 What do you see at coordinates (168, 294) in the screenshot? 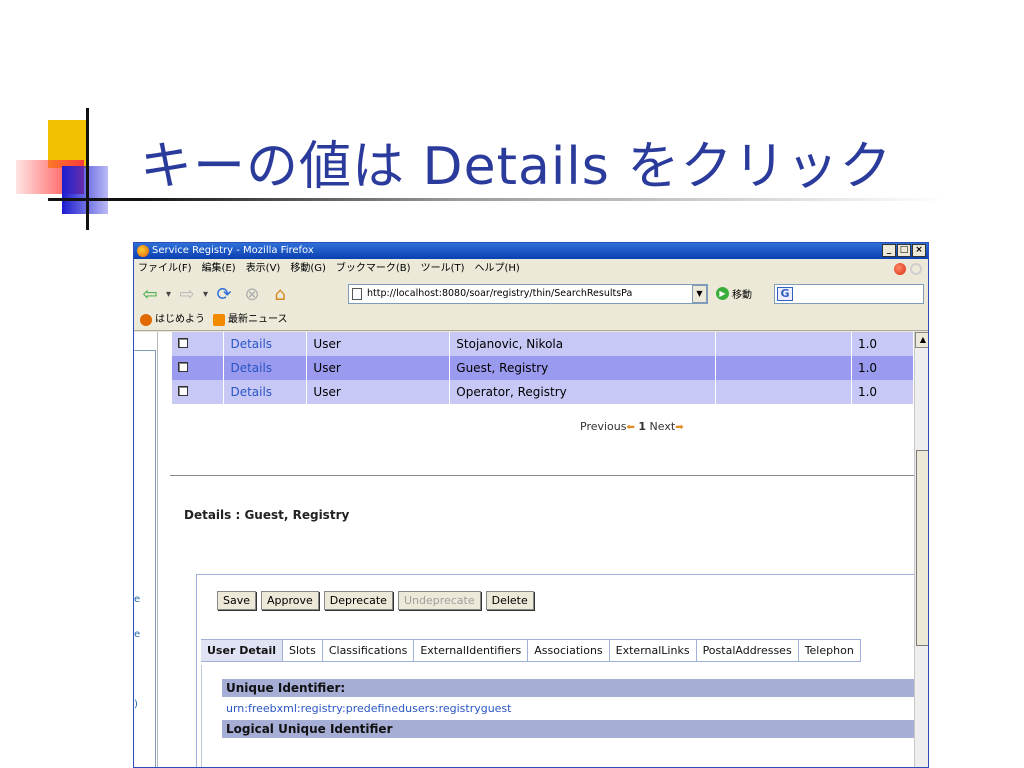
I see `back-dropdown-icon: ▾` at bounding box center [168, 294].